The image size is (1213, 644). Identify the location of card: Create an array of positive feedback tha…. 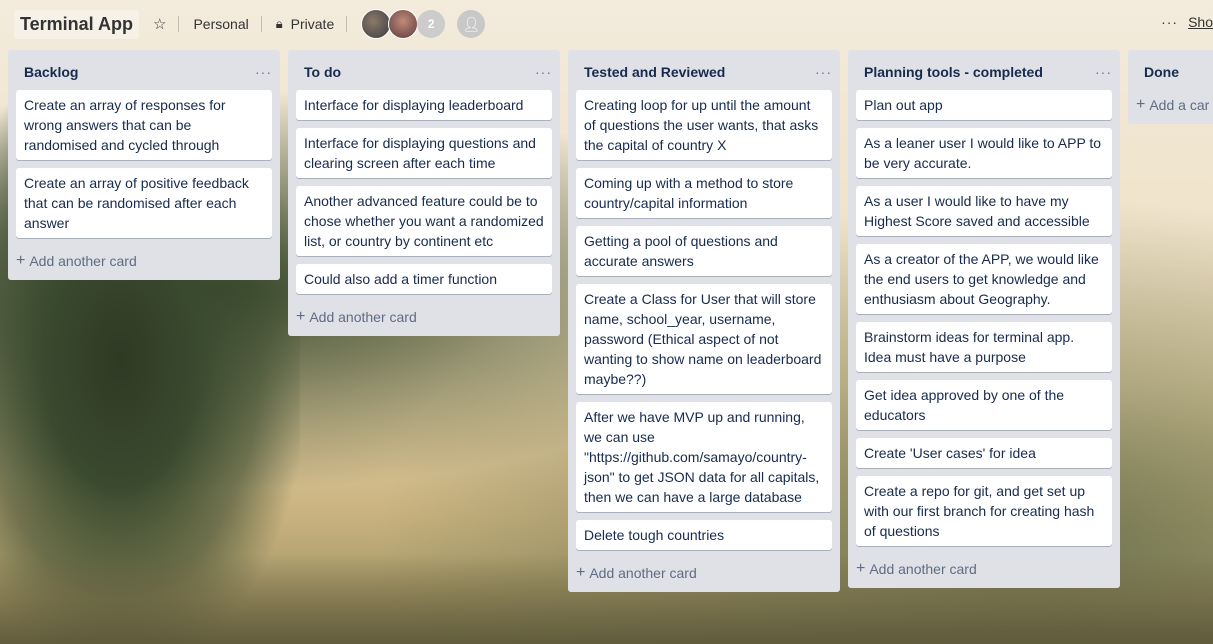
(144, 203).